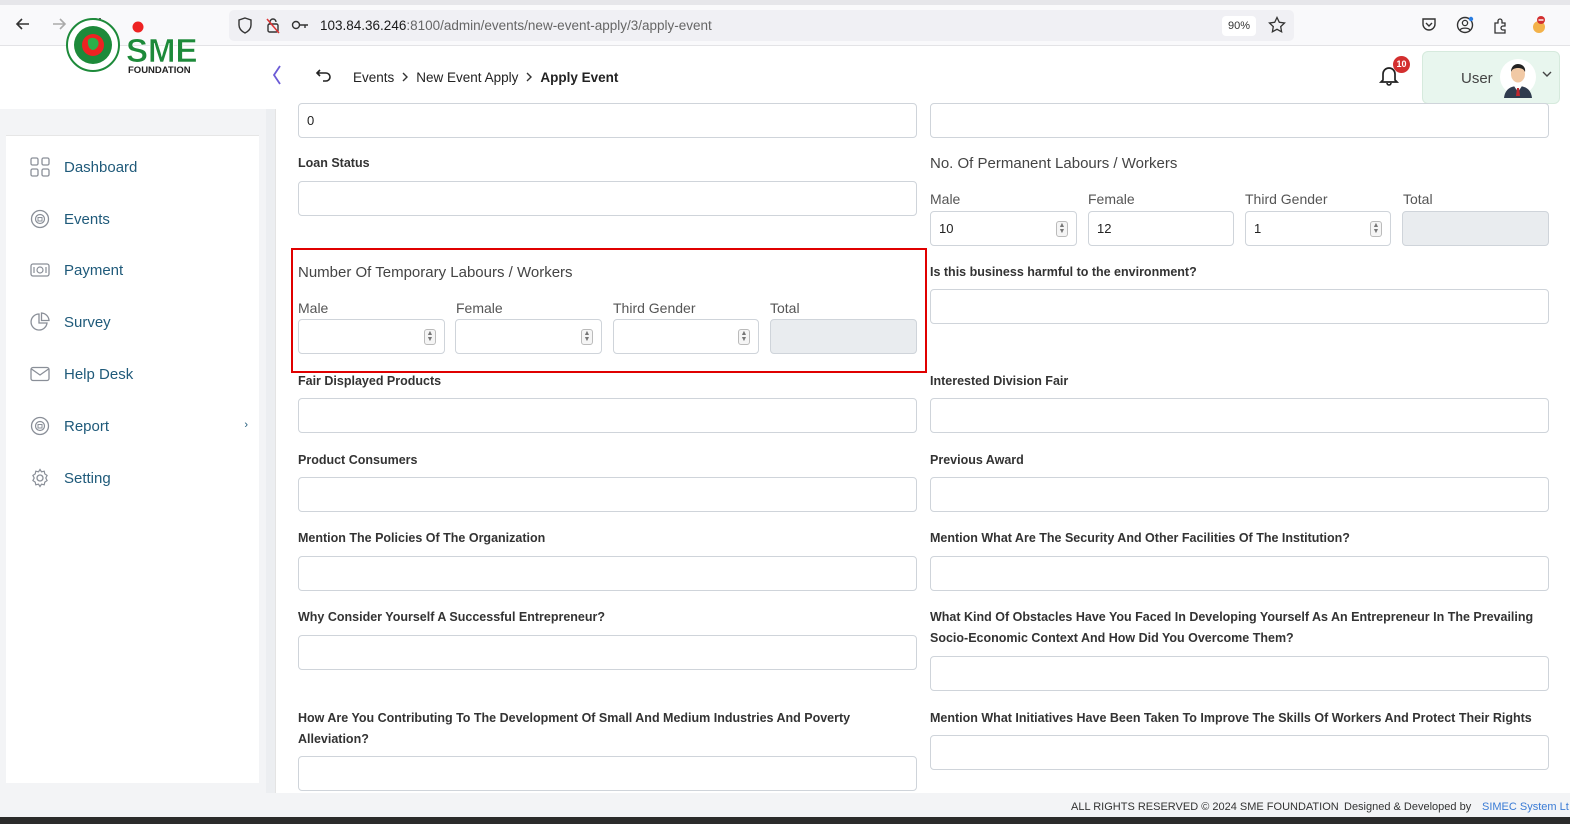  I want to click on breadcrumb-apply-event: Apply Event, so click(579, 77).